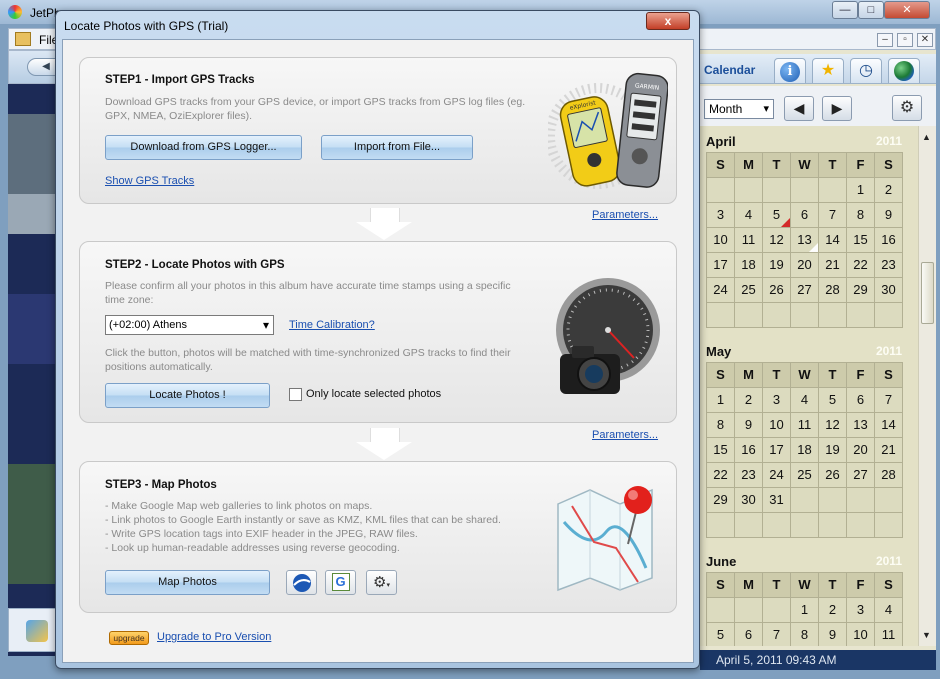 The width and height of the screenshot is (940, 679). What do you see at coordinates (129, 638) in the screenshot?
I see `upgrade-badge: upgrade` at bounding box center [129, 638].